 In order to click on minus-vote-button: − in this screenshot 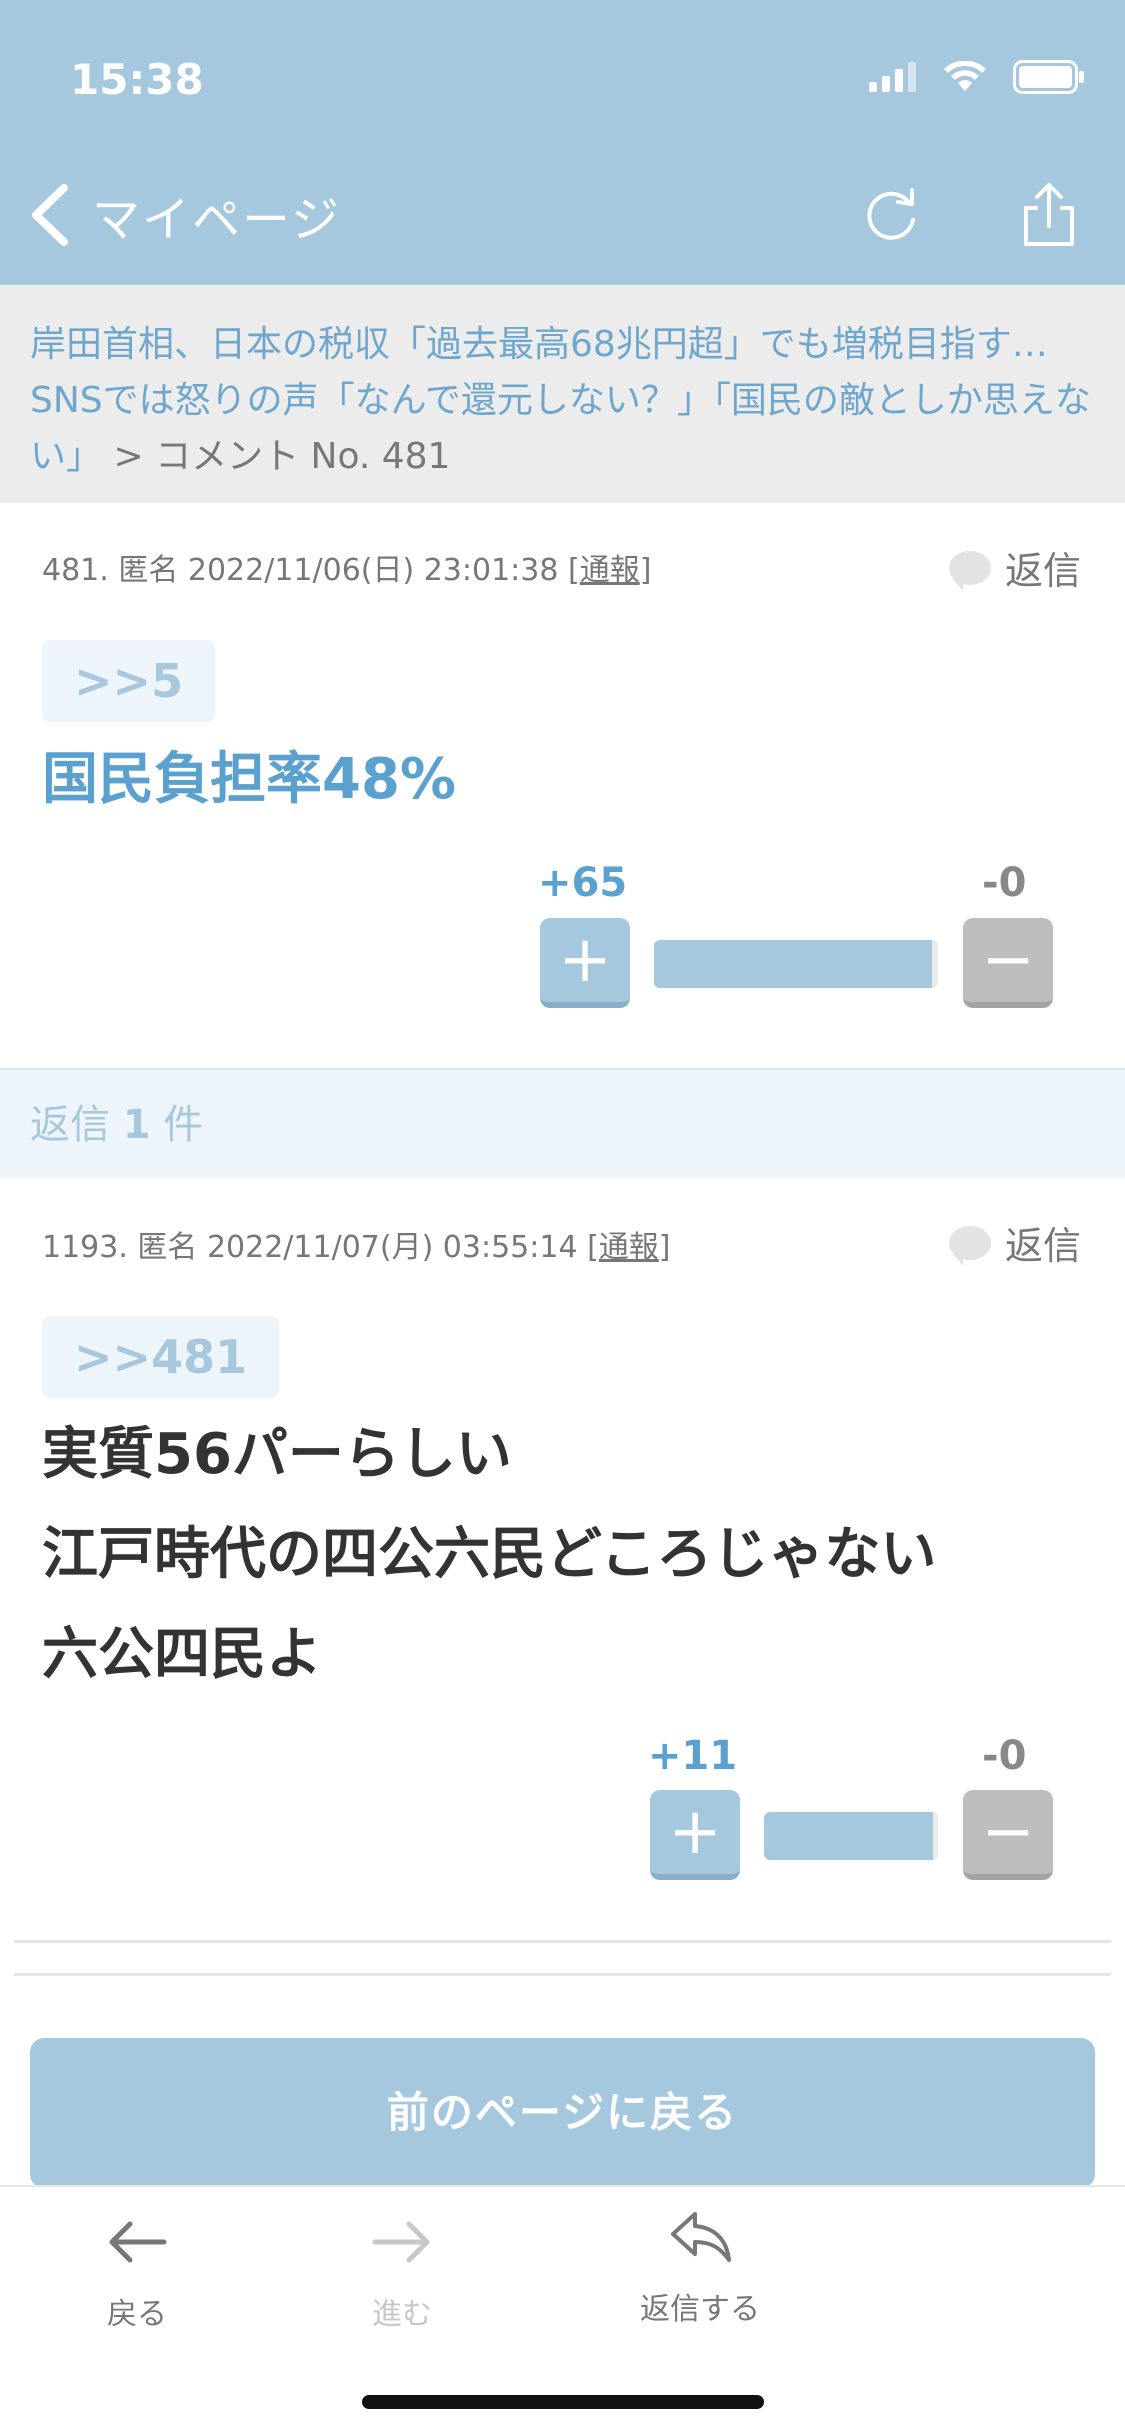, I will do `click(1008, 963)`.